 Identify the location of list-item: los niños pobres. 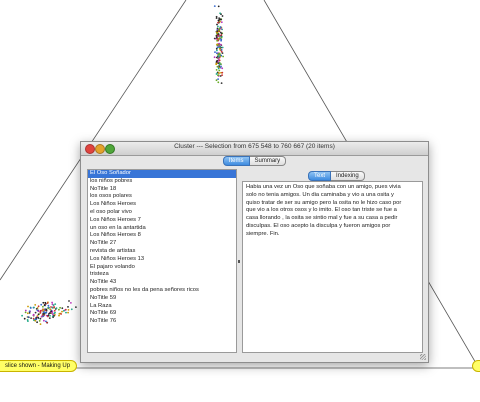
(162, 182).